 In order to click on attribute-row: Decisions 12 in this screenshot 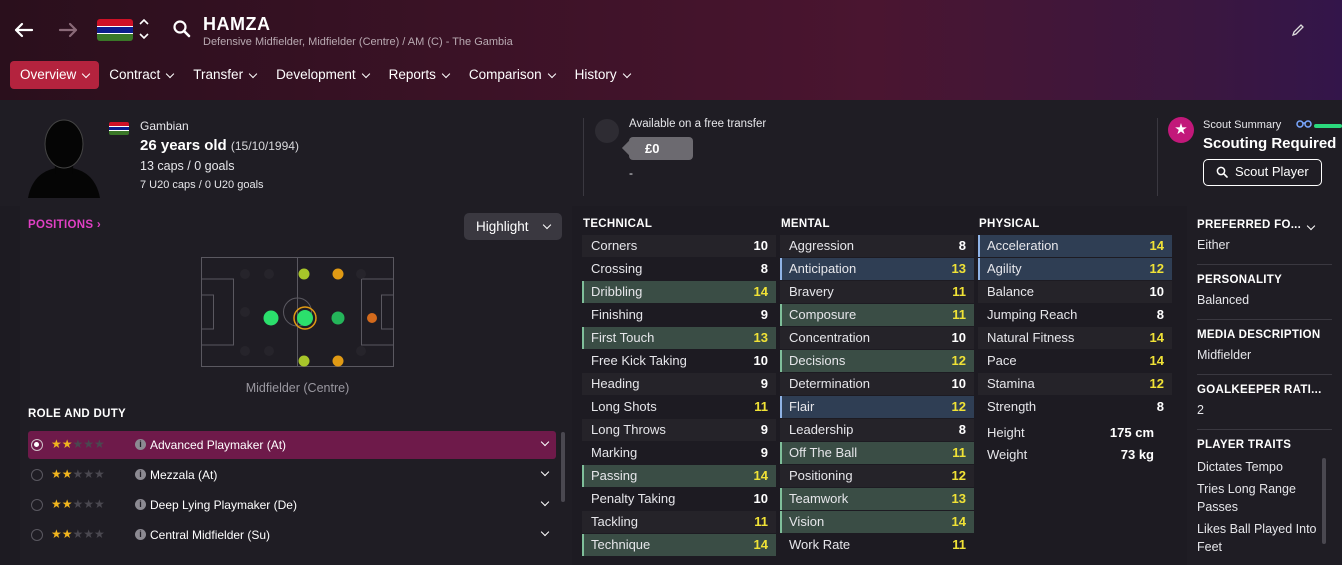, I will do `click(877, 361)`.